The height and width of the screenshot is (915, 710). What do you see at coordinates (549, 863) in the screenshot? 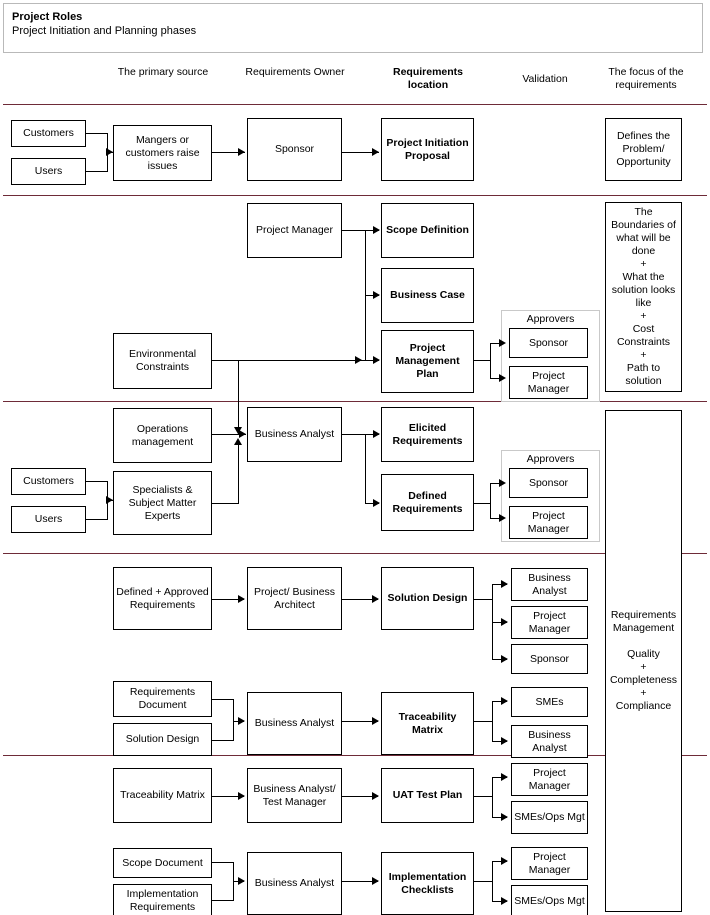
I see `box-validation-project-manager-implementation: Project Manager` at bounding box center [549, 863].